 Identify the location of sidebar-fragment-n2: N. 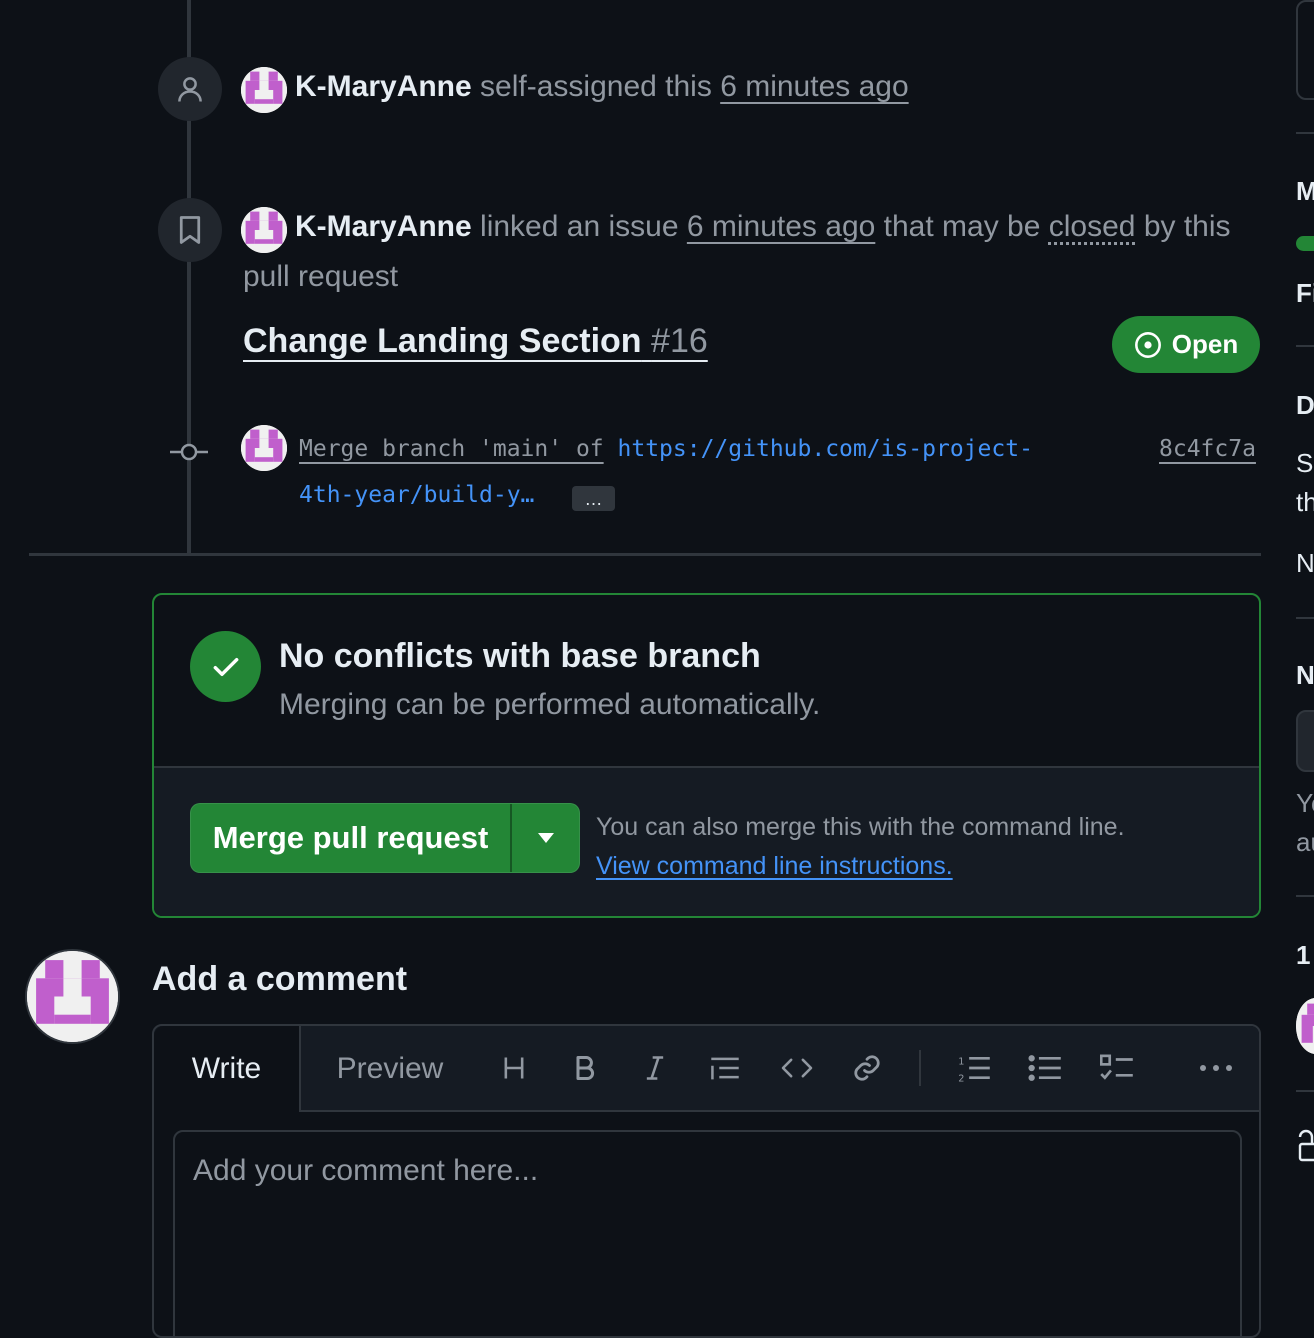
(1305, 675).